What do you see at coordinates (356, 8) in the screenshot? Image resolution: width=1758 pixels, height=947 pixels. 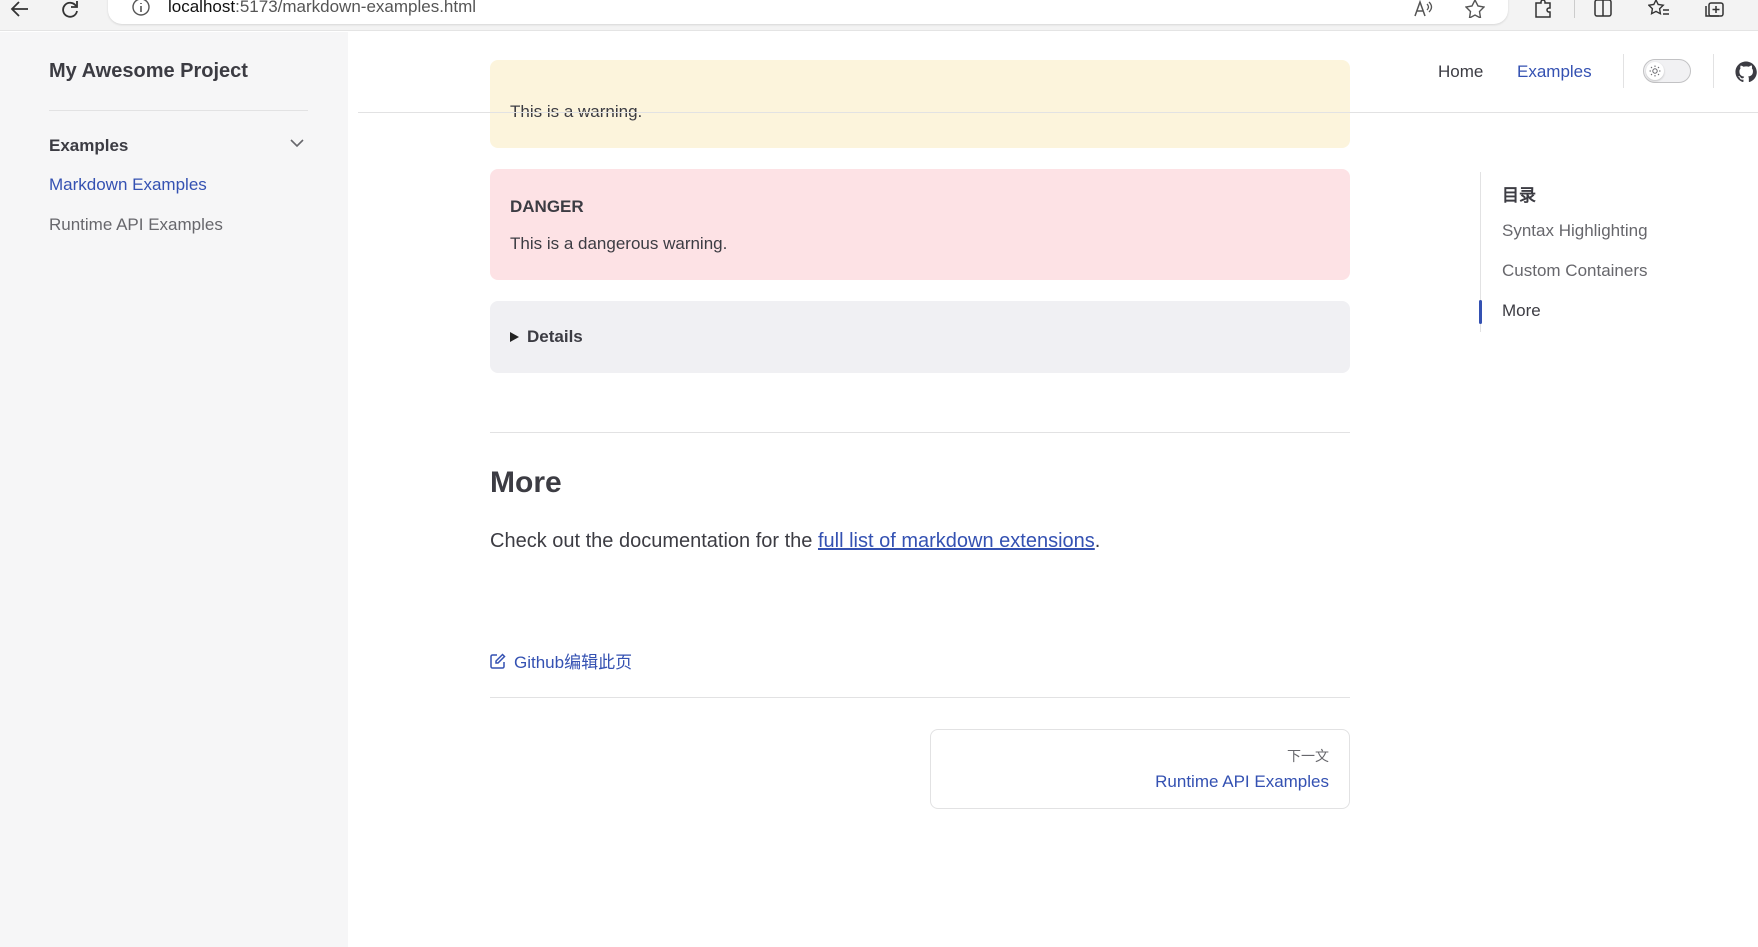 I see `url-path: :5173/markdown-examples.html` at bounding box center [356, 8].